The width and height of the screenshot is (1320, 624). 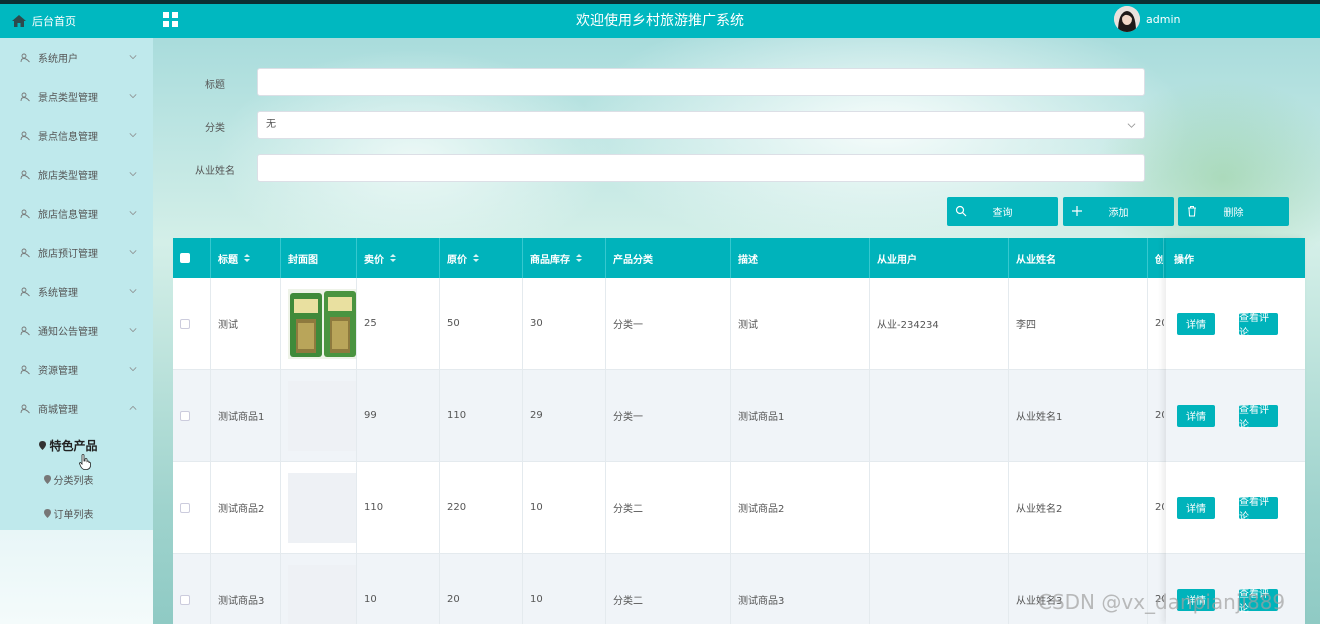 I want to click on query-button: 查询, so click(x=1002, y=211).